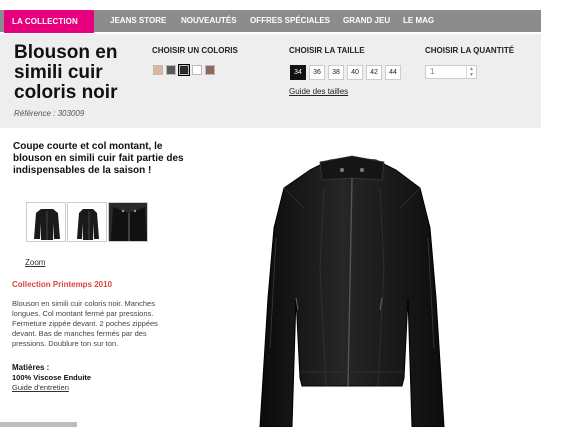 This screenshot has height=427, width=570. What do you see at coordinates (318, 91) in the screenshot?
I see `size-guide-link: Guide des tailles` at bounding box center [318, 91].